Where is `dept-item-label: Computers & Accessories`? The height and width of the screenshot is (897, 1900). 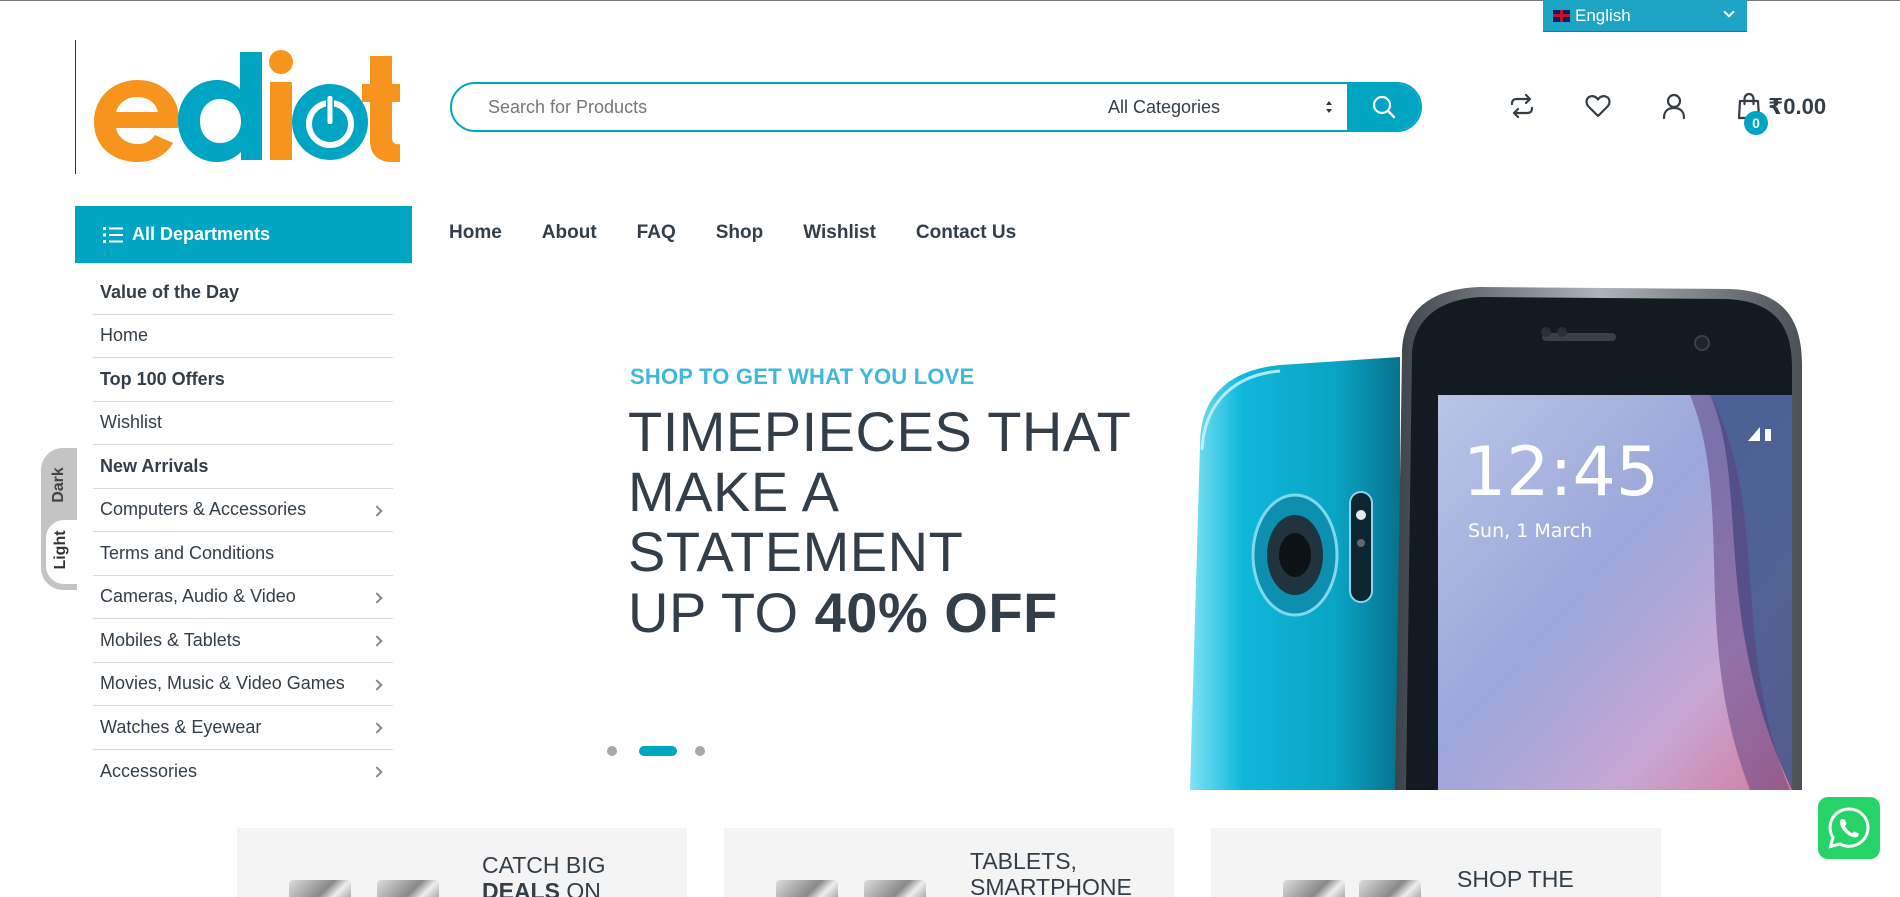 dept-item-label: Computers & Accessories is located at coordinates (203, 509).